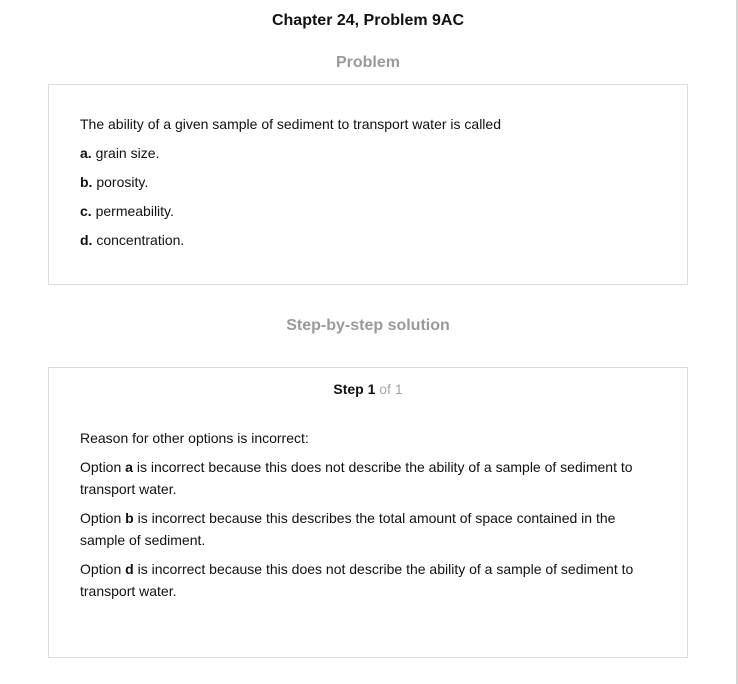 This screenshot has height=684, width=738. What do you see at coordinates (122, 182) in the screenshot?
I see `option-text: porosity.` at bounding box center [122, 182].